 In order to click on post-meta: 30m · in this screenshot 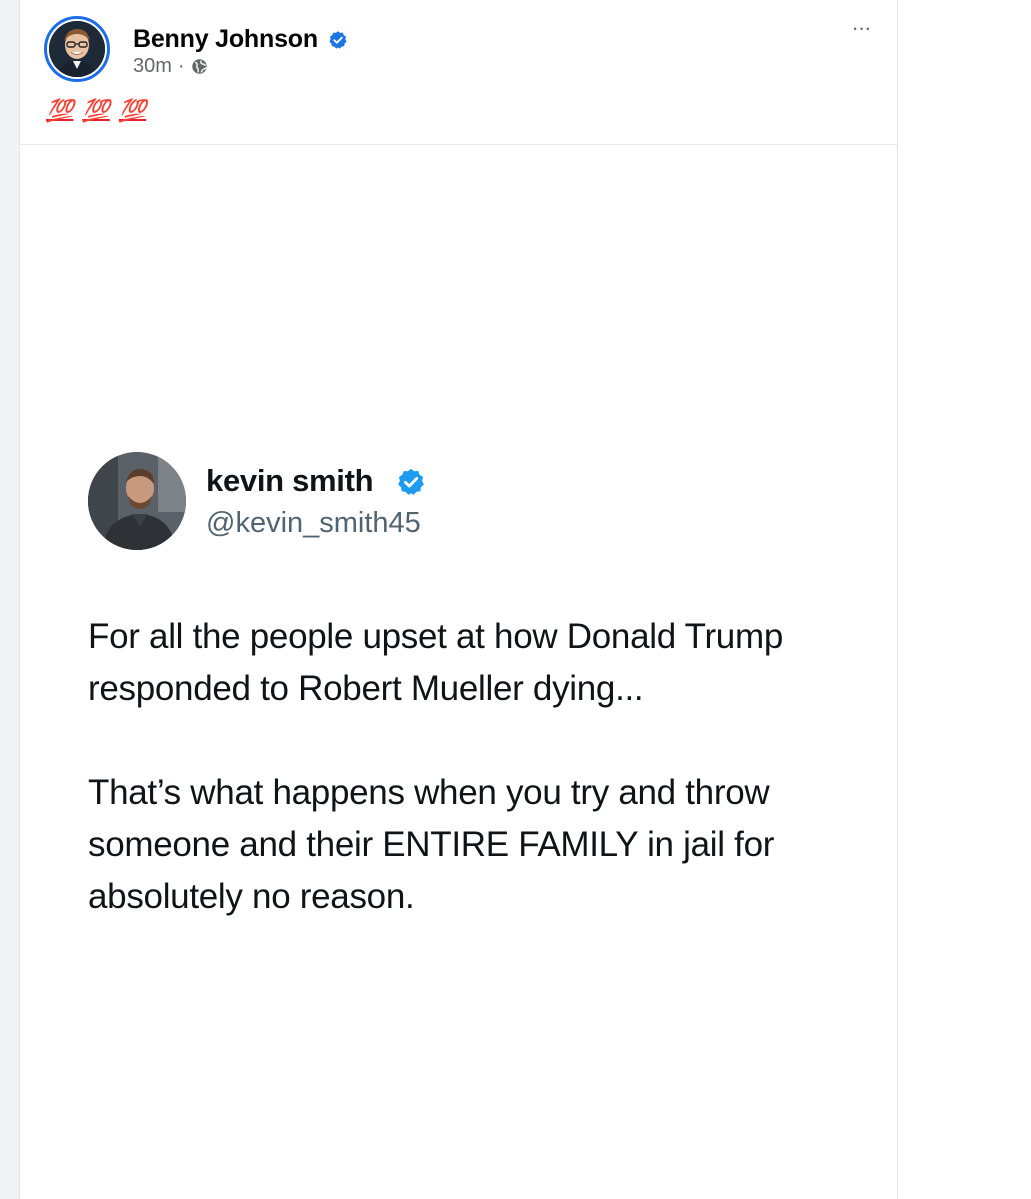, I will do `click(170, 66)`.